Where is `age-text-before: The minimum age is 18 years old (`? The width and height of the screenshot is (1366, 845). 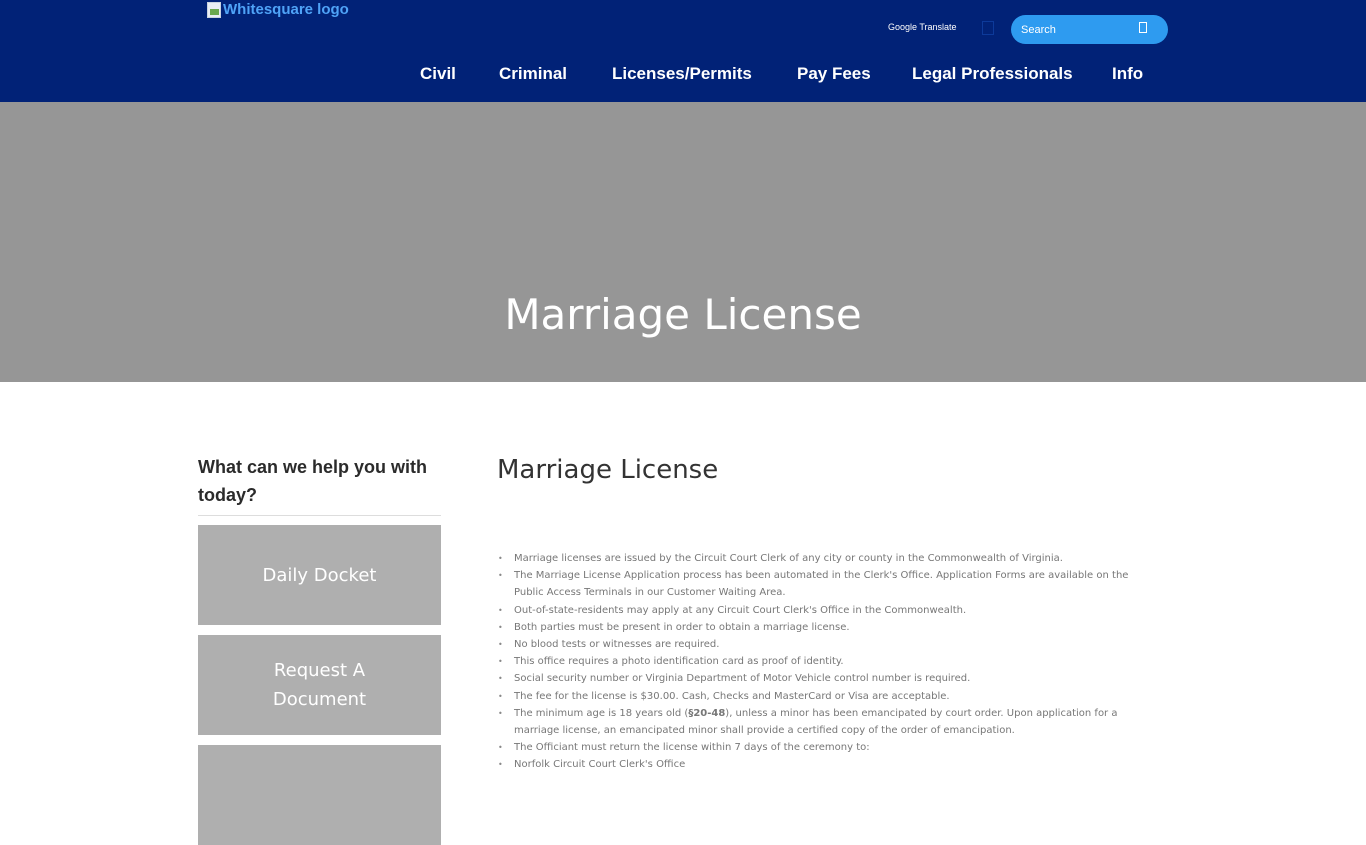 age-text-before: The minimum age is 18 years old ( is located at coordinates (601, 713).